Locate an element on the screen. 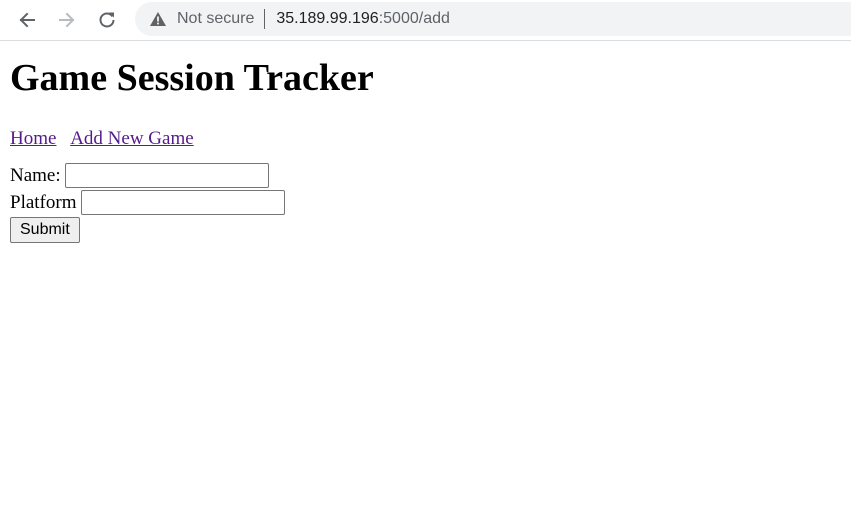 The height and width of the screenshot is (523, 851). url-text: 35.189.99.196:5000/add is located at coordinates (363, 19).